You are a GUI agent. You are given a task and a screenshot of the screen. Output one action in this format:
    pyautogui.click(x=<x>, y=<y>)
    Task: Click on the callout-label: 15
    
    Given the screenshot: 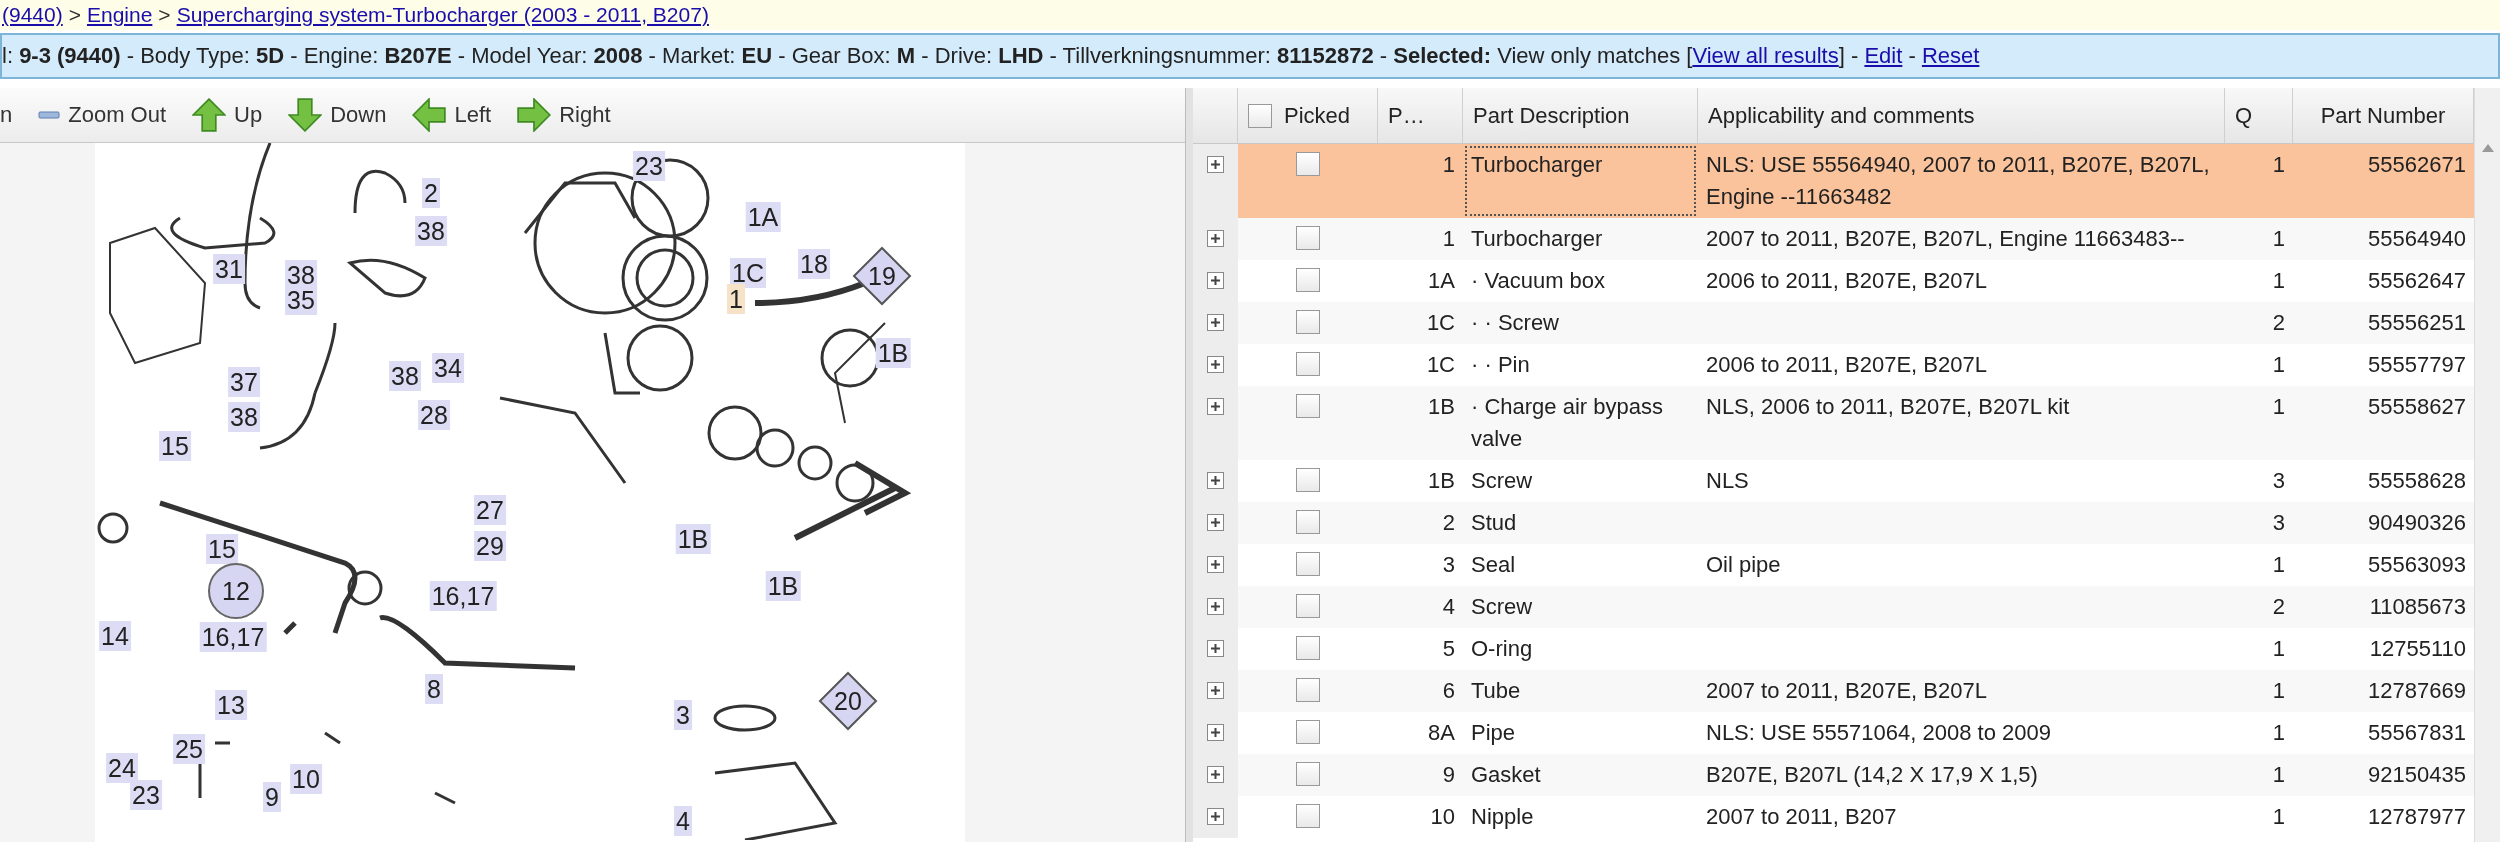 What is the action you would take?
    pyautogui.click(x=175, y=446)
    